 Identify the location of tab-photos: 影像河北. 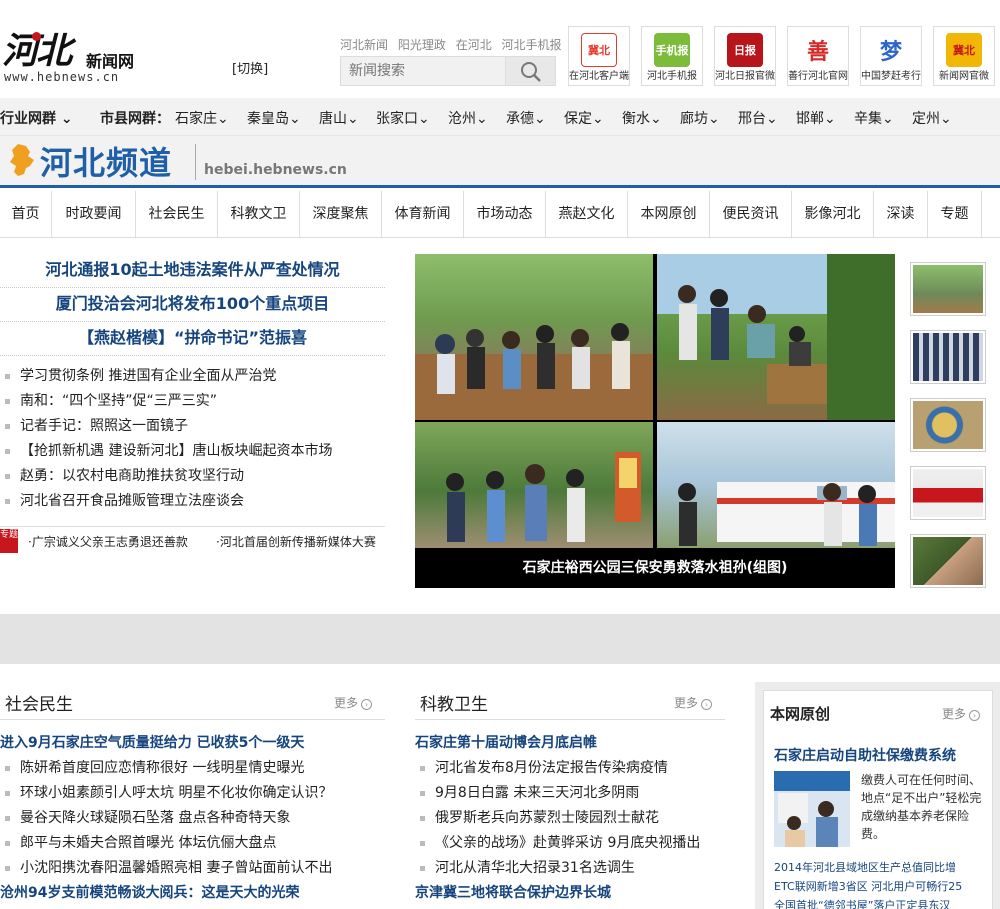
(833, 214).